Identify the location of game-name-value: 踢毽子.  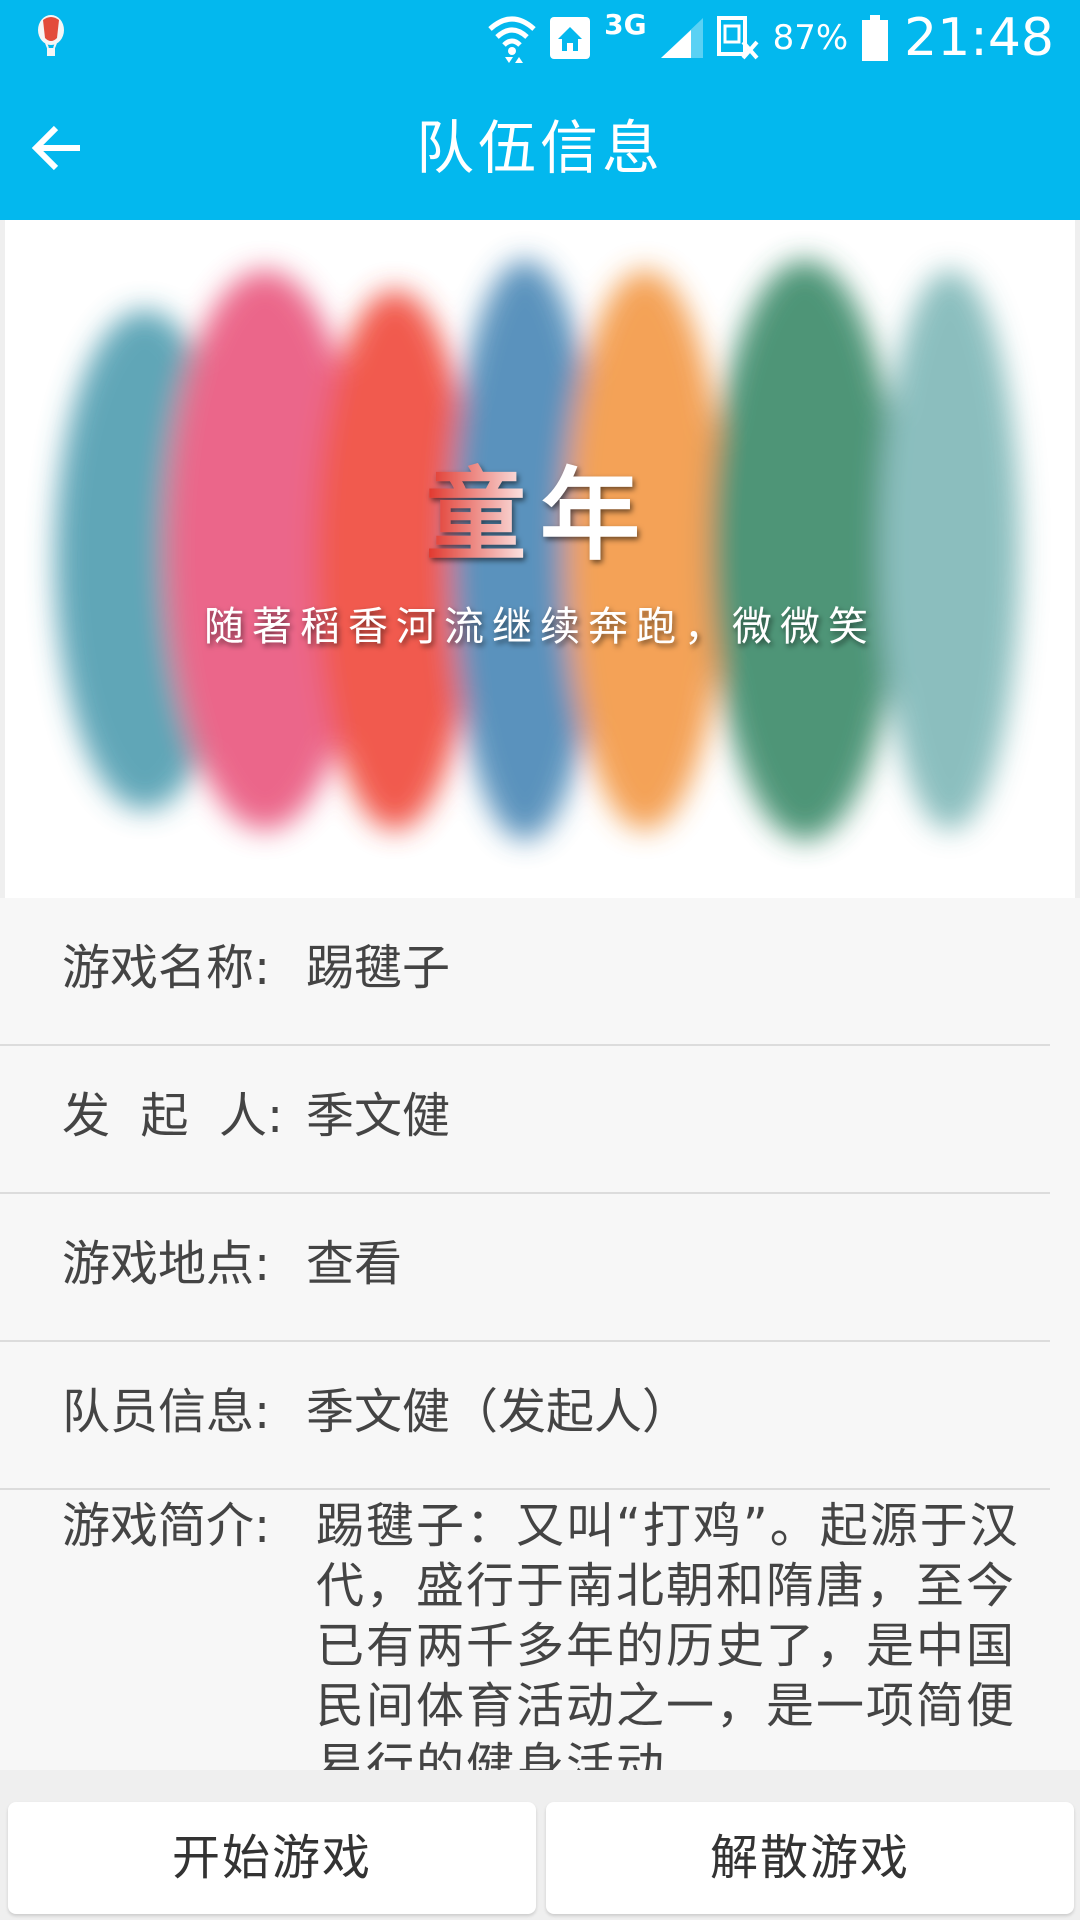
(378, 968).